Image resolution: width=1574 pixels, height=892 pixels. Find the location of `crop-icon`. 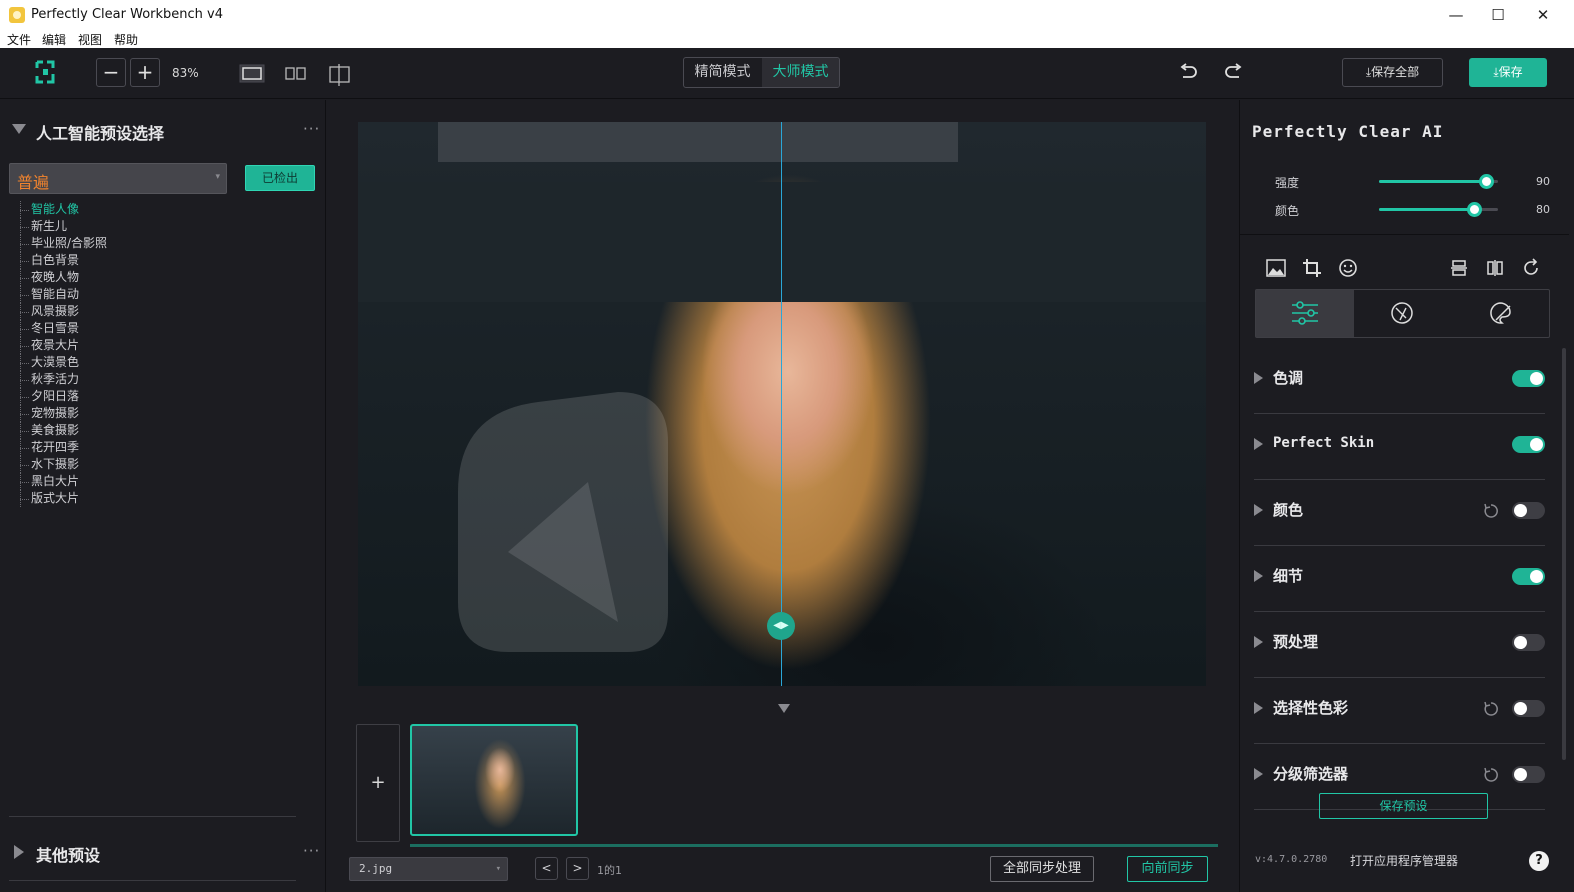

crop-icon is located at coordinates (1312, 268).